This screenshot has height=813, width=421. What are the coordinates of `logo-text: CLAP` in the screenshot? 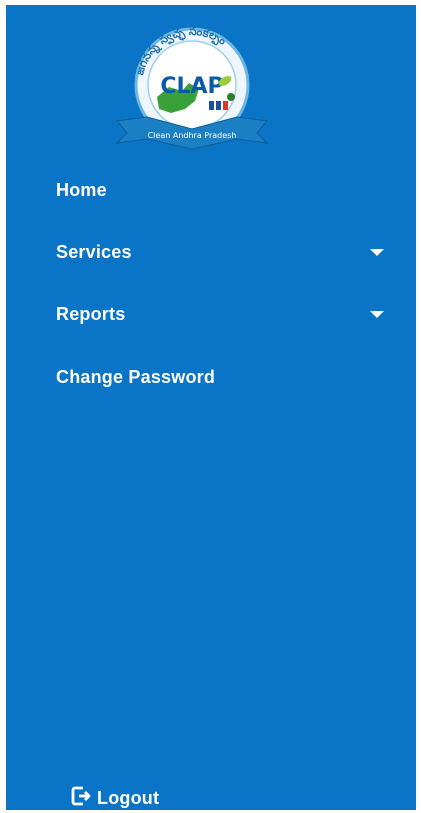 It's located at (191, 86).